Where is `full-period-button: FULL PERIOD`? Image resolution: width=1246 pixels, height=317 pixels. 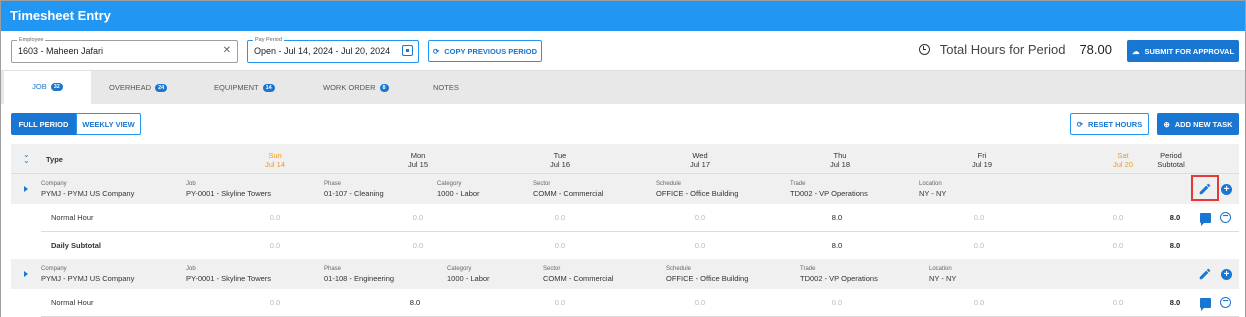 full-period-button: FULL PERIOD is located at coordinates (43, 124).